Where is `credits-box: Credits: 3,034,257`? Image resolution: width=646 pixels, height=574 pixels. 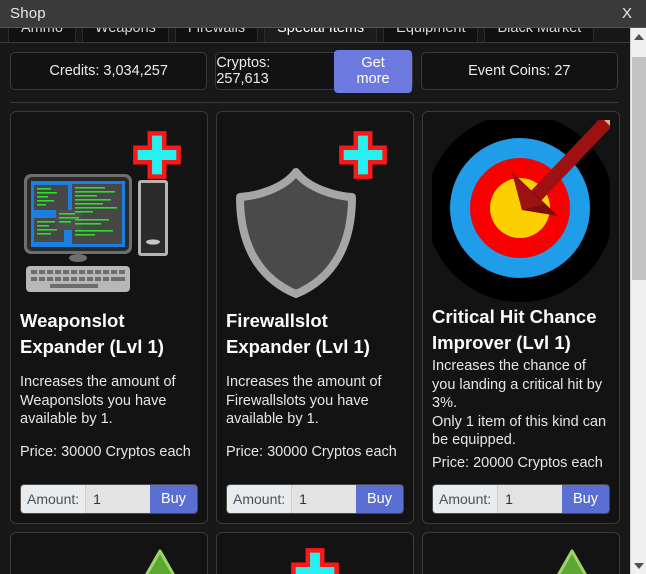 credits-box: Credits: 3,034,257 is located at coordinates (109, 71).